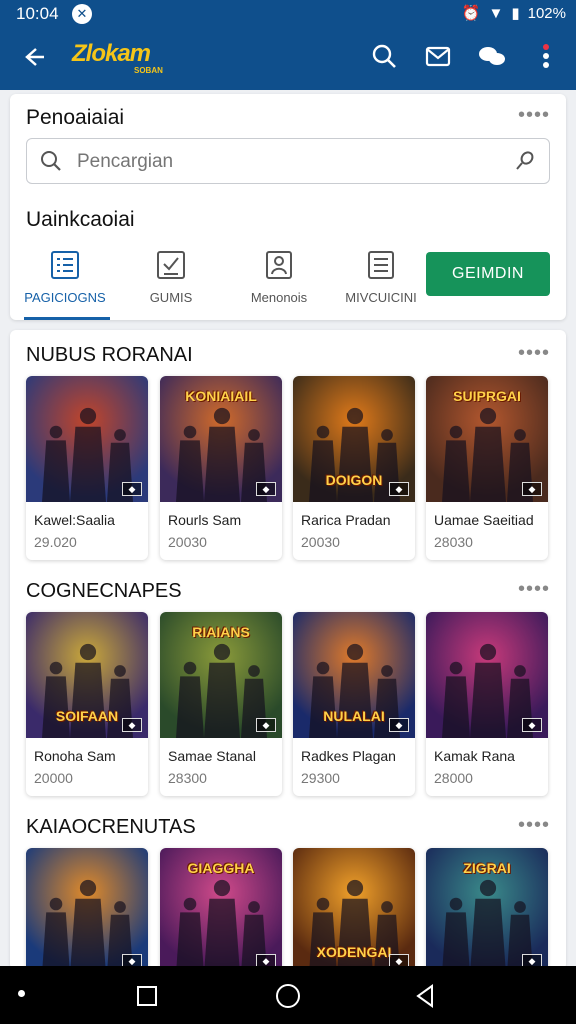 The width and height of the screenshot is (576, 1024). I want to click on app-logo: Zlokam SOBAN, so click(127, 60).